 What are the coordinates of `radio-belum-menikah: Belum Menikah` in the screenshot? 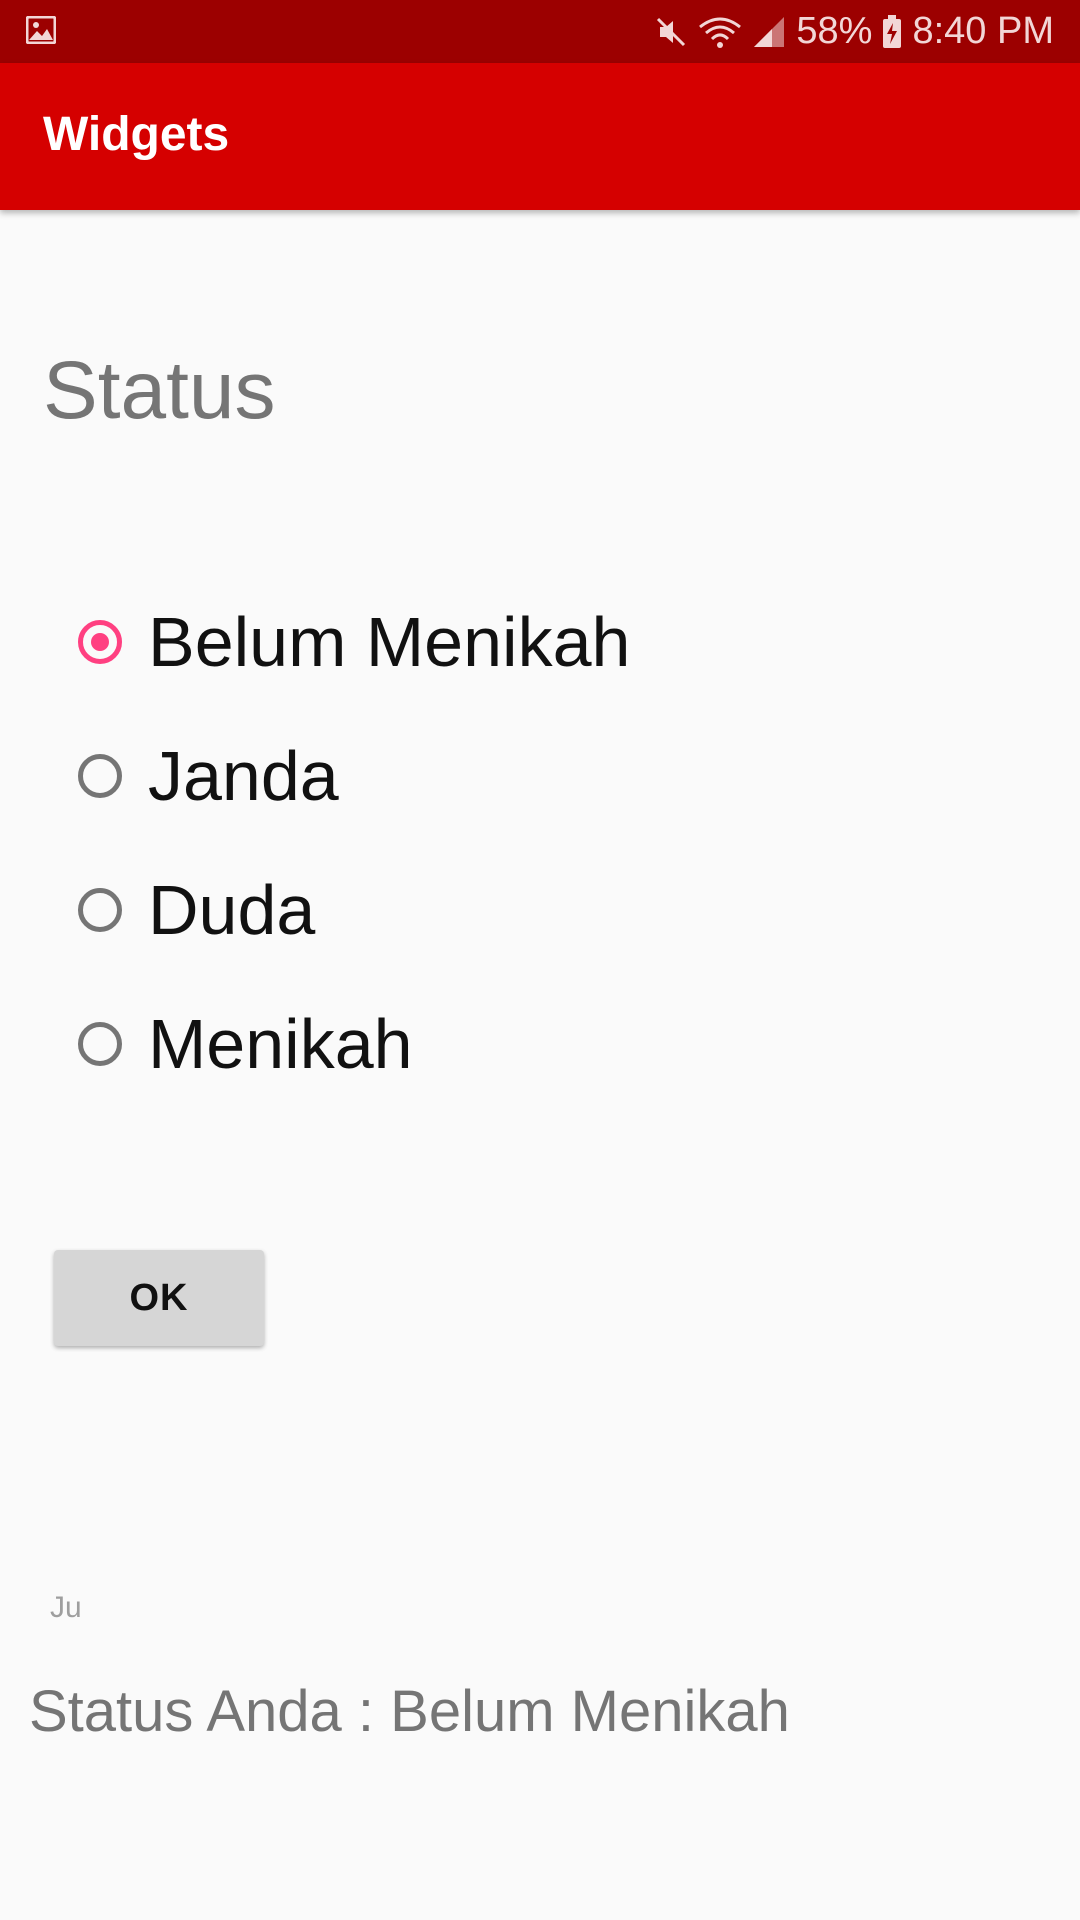 It's located at (528, 642).